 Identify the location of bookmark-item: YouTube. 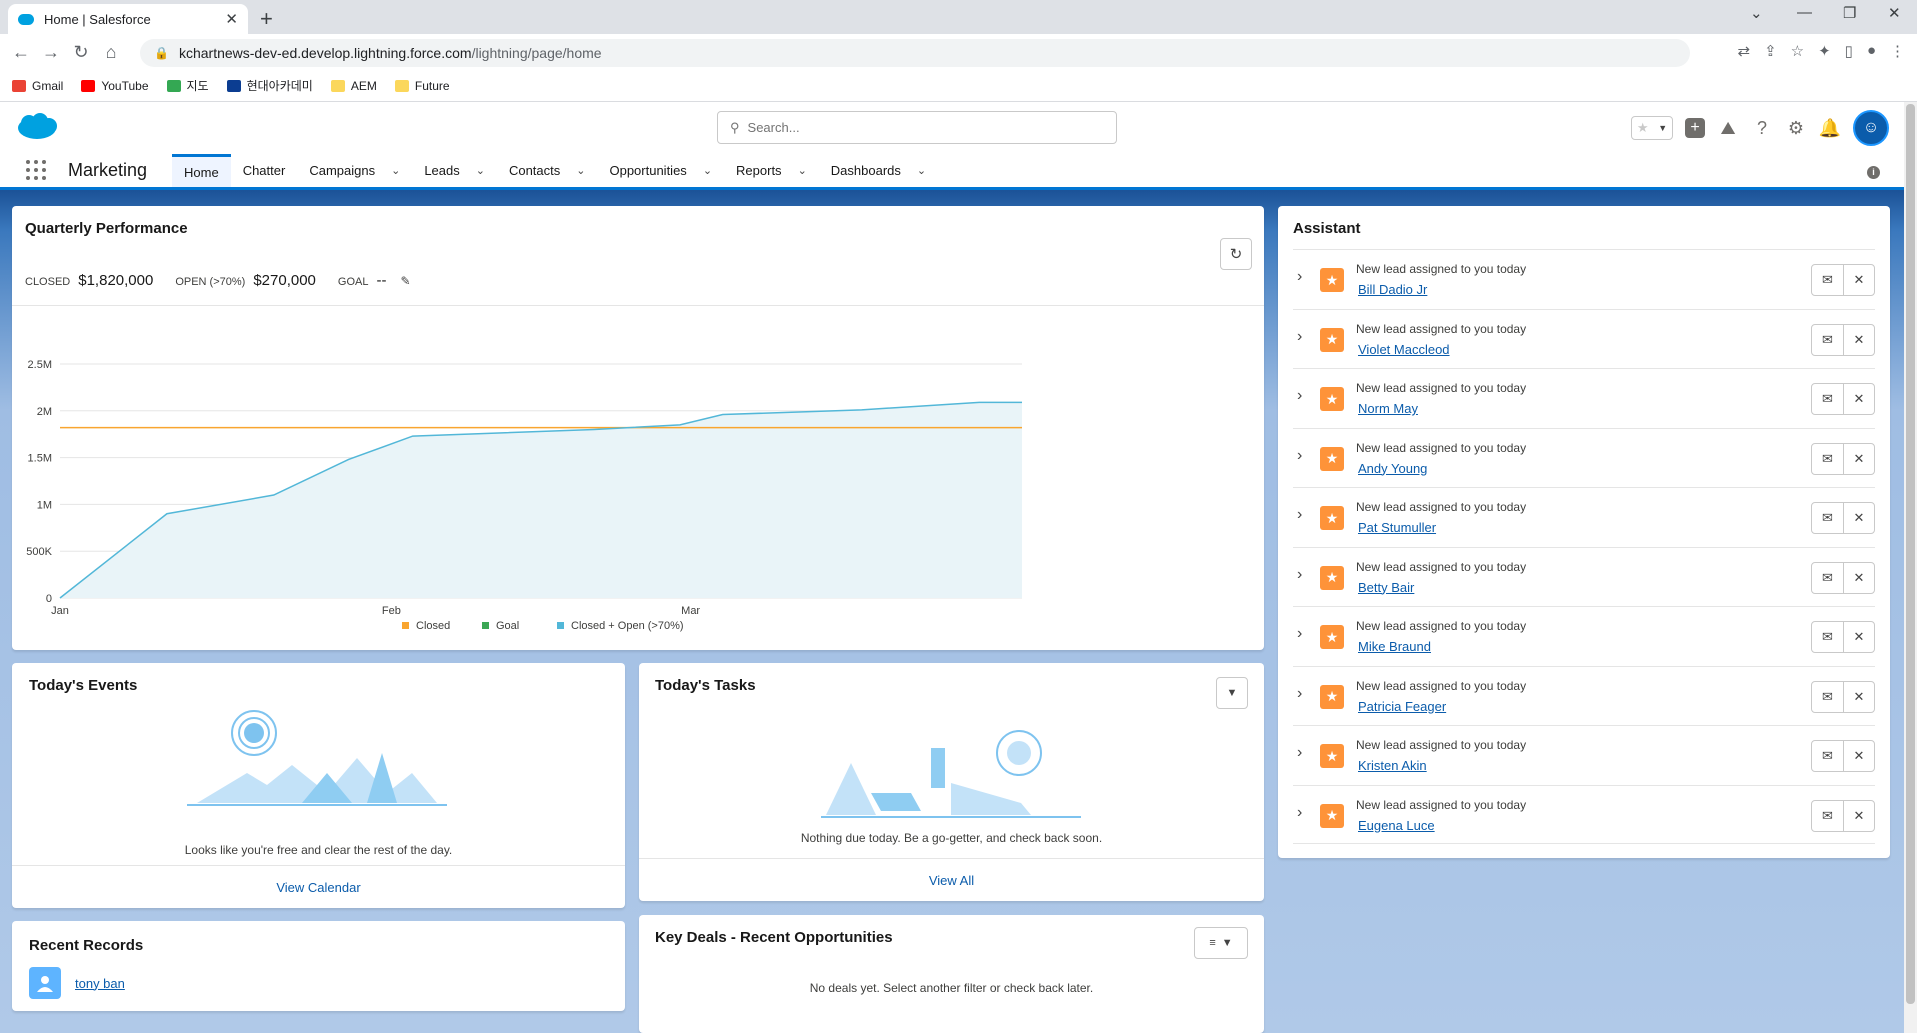
(115, 86).